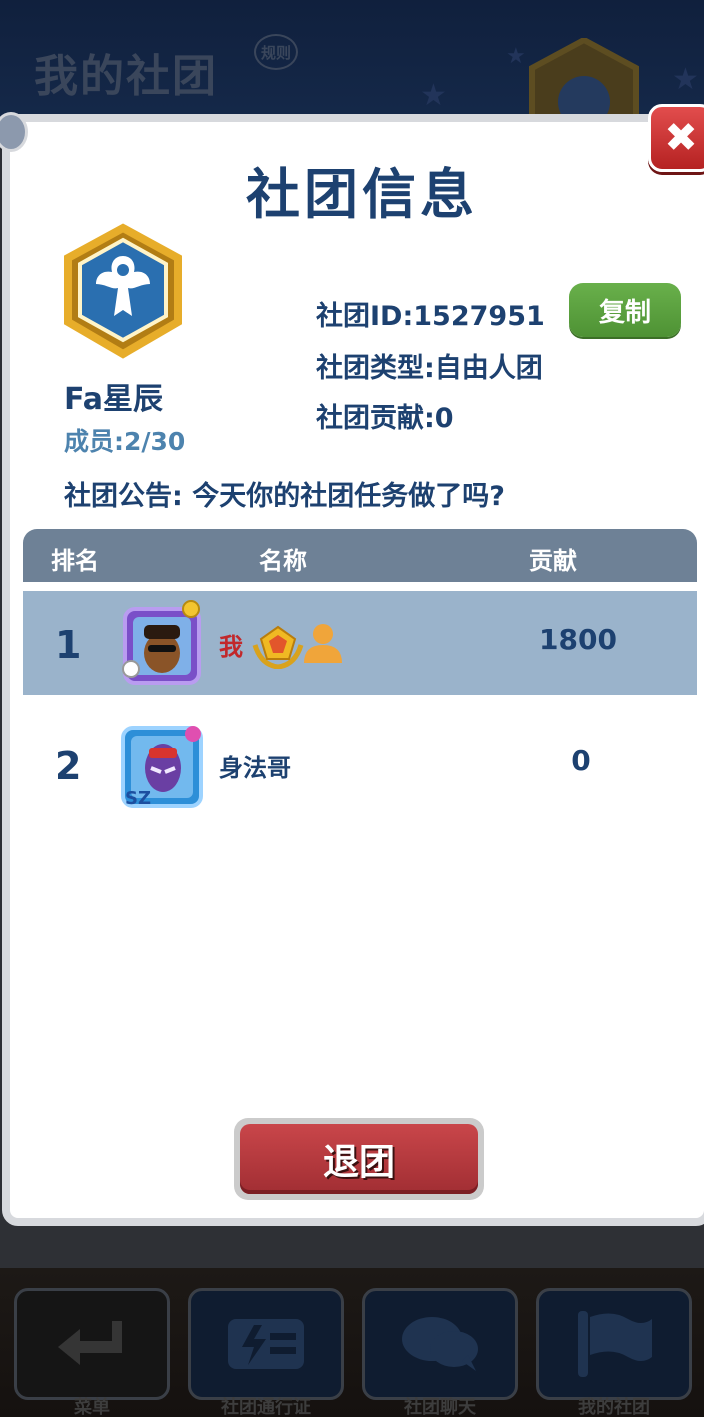  I want to click on club-contribution: 社团贡献:0, so click(385, 418).